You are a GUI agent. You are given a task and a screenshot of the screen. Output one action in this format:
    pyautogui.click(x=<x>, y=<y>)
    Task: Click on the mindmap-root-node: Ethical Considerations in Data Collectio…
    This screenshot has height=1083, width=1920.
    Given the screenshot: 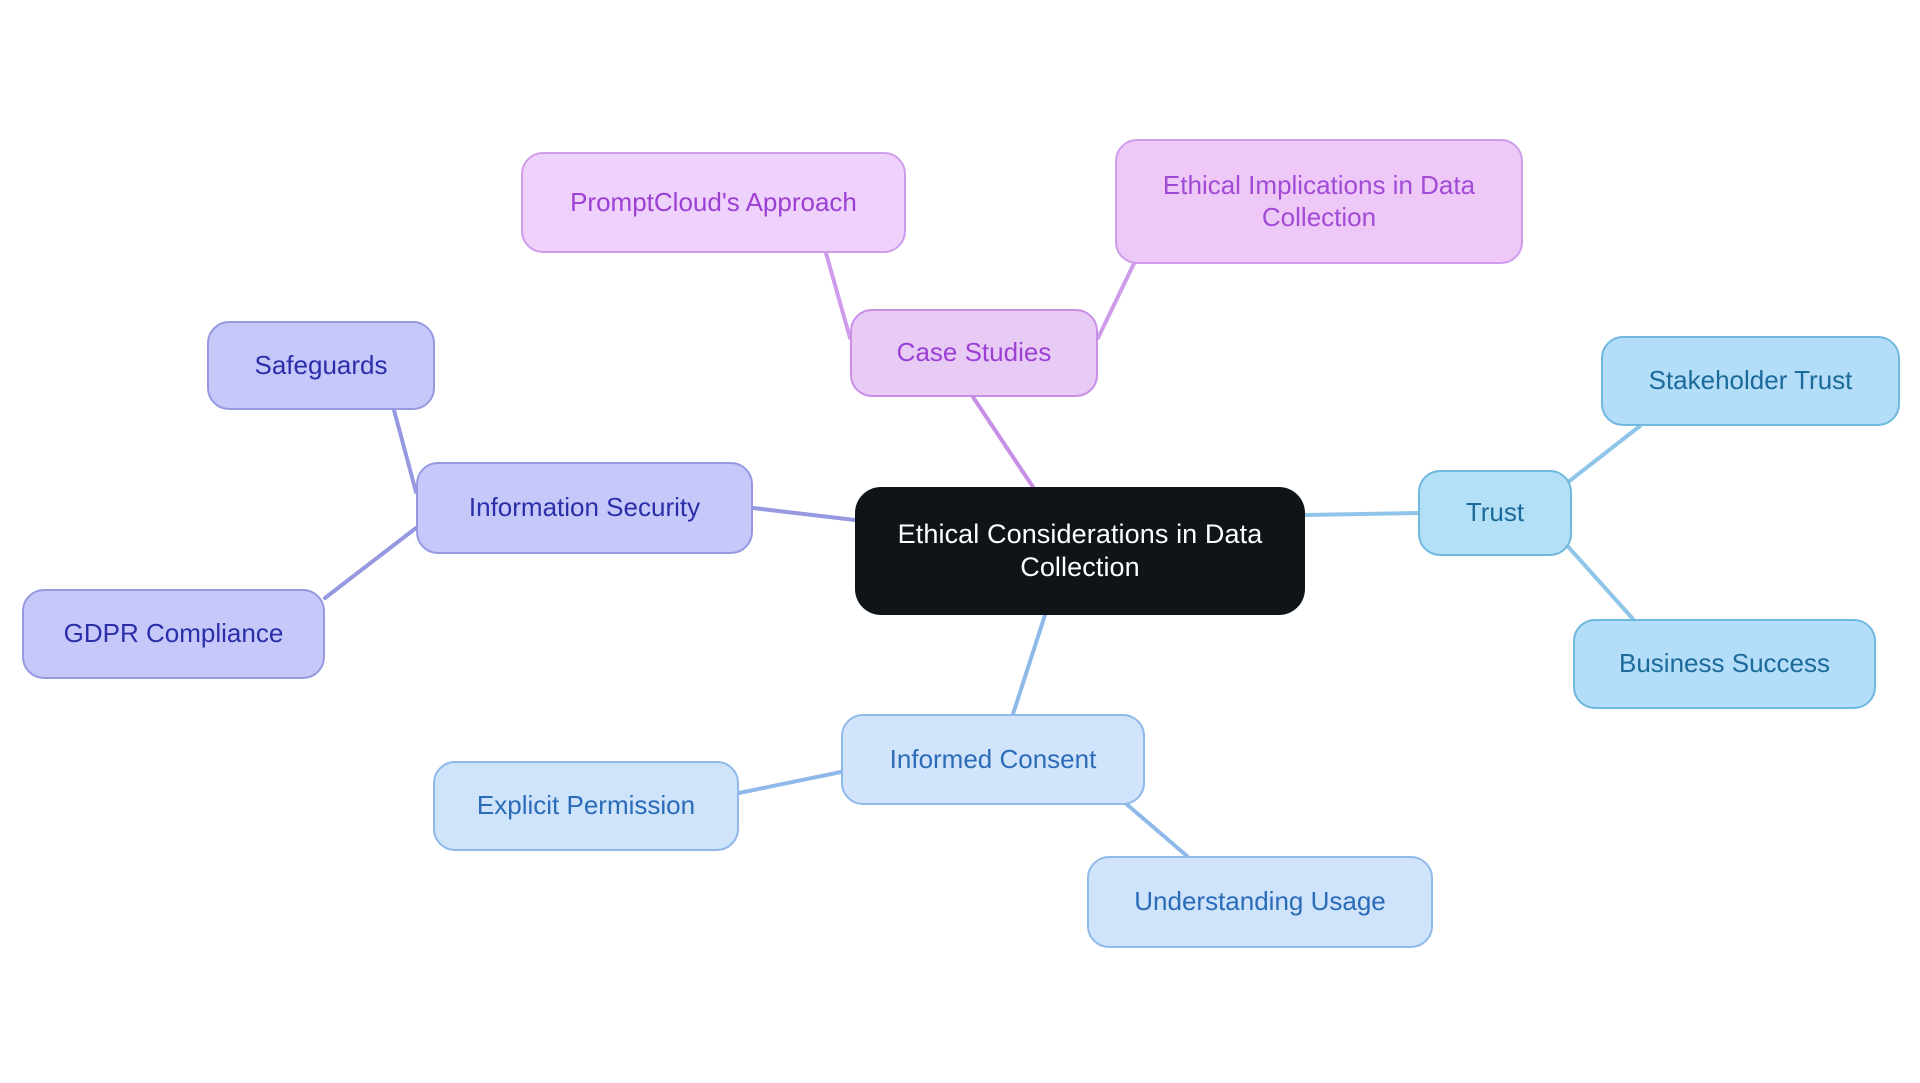 What is the action you would take?
    pyautogui.click(x=1080, y=551)
    